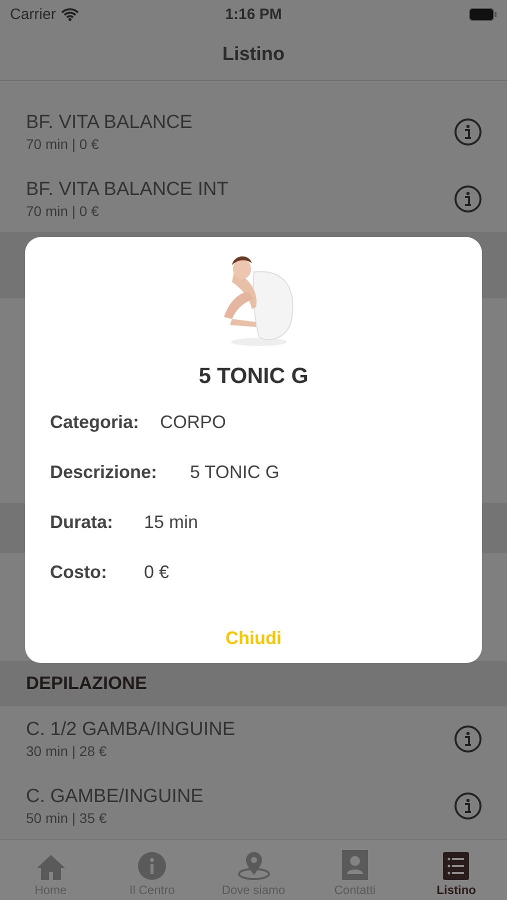 The width and height of the screenshot is (507, 900). I want to click on service-detail: 50 min | 35 €, so click(67, 818).